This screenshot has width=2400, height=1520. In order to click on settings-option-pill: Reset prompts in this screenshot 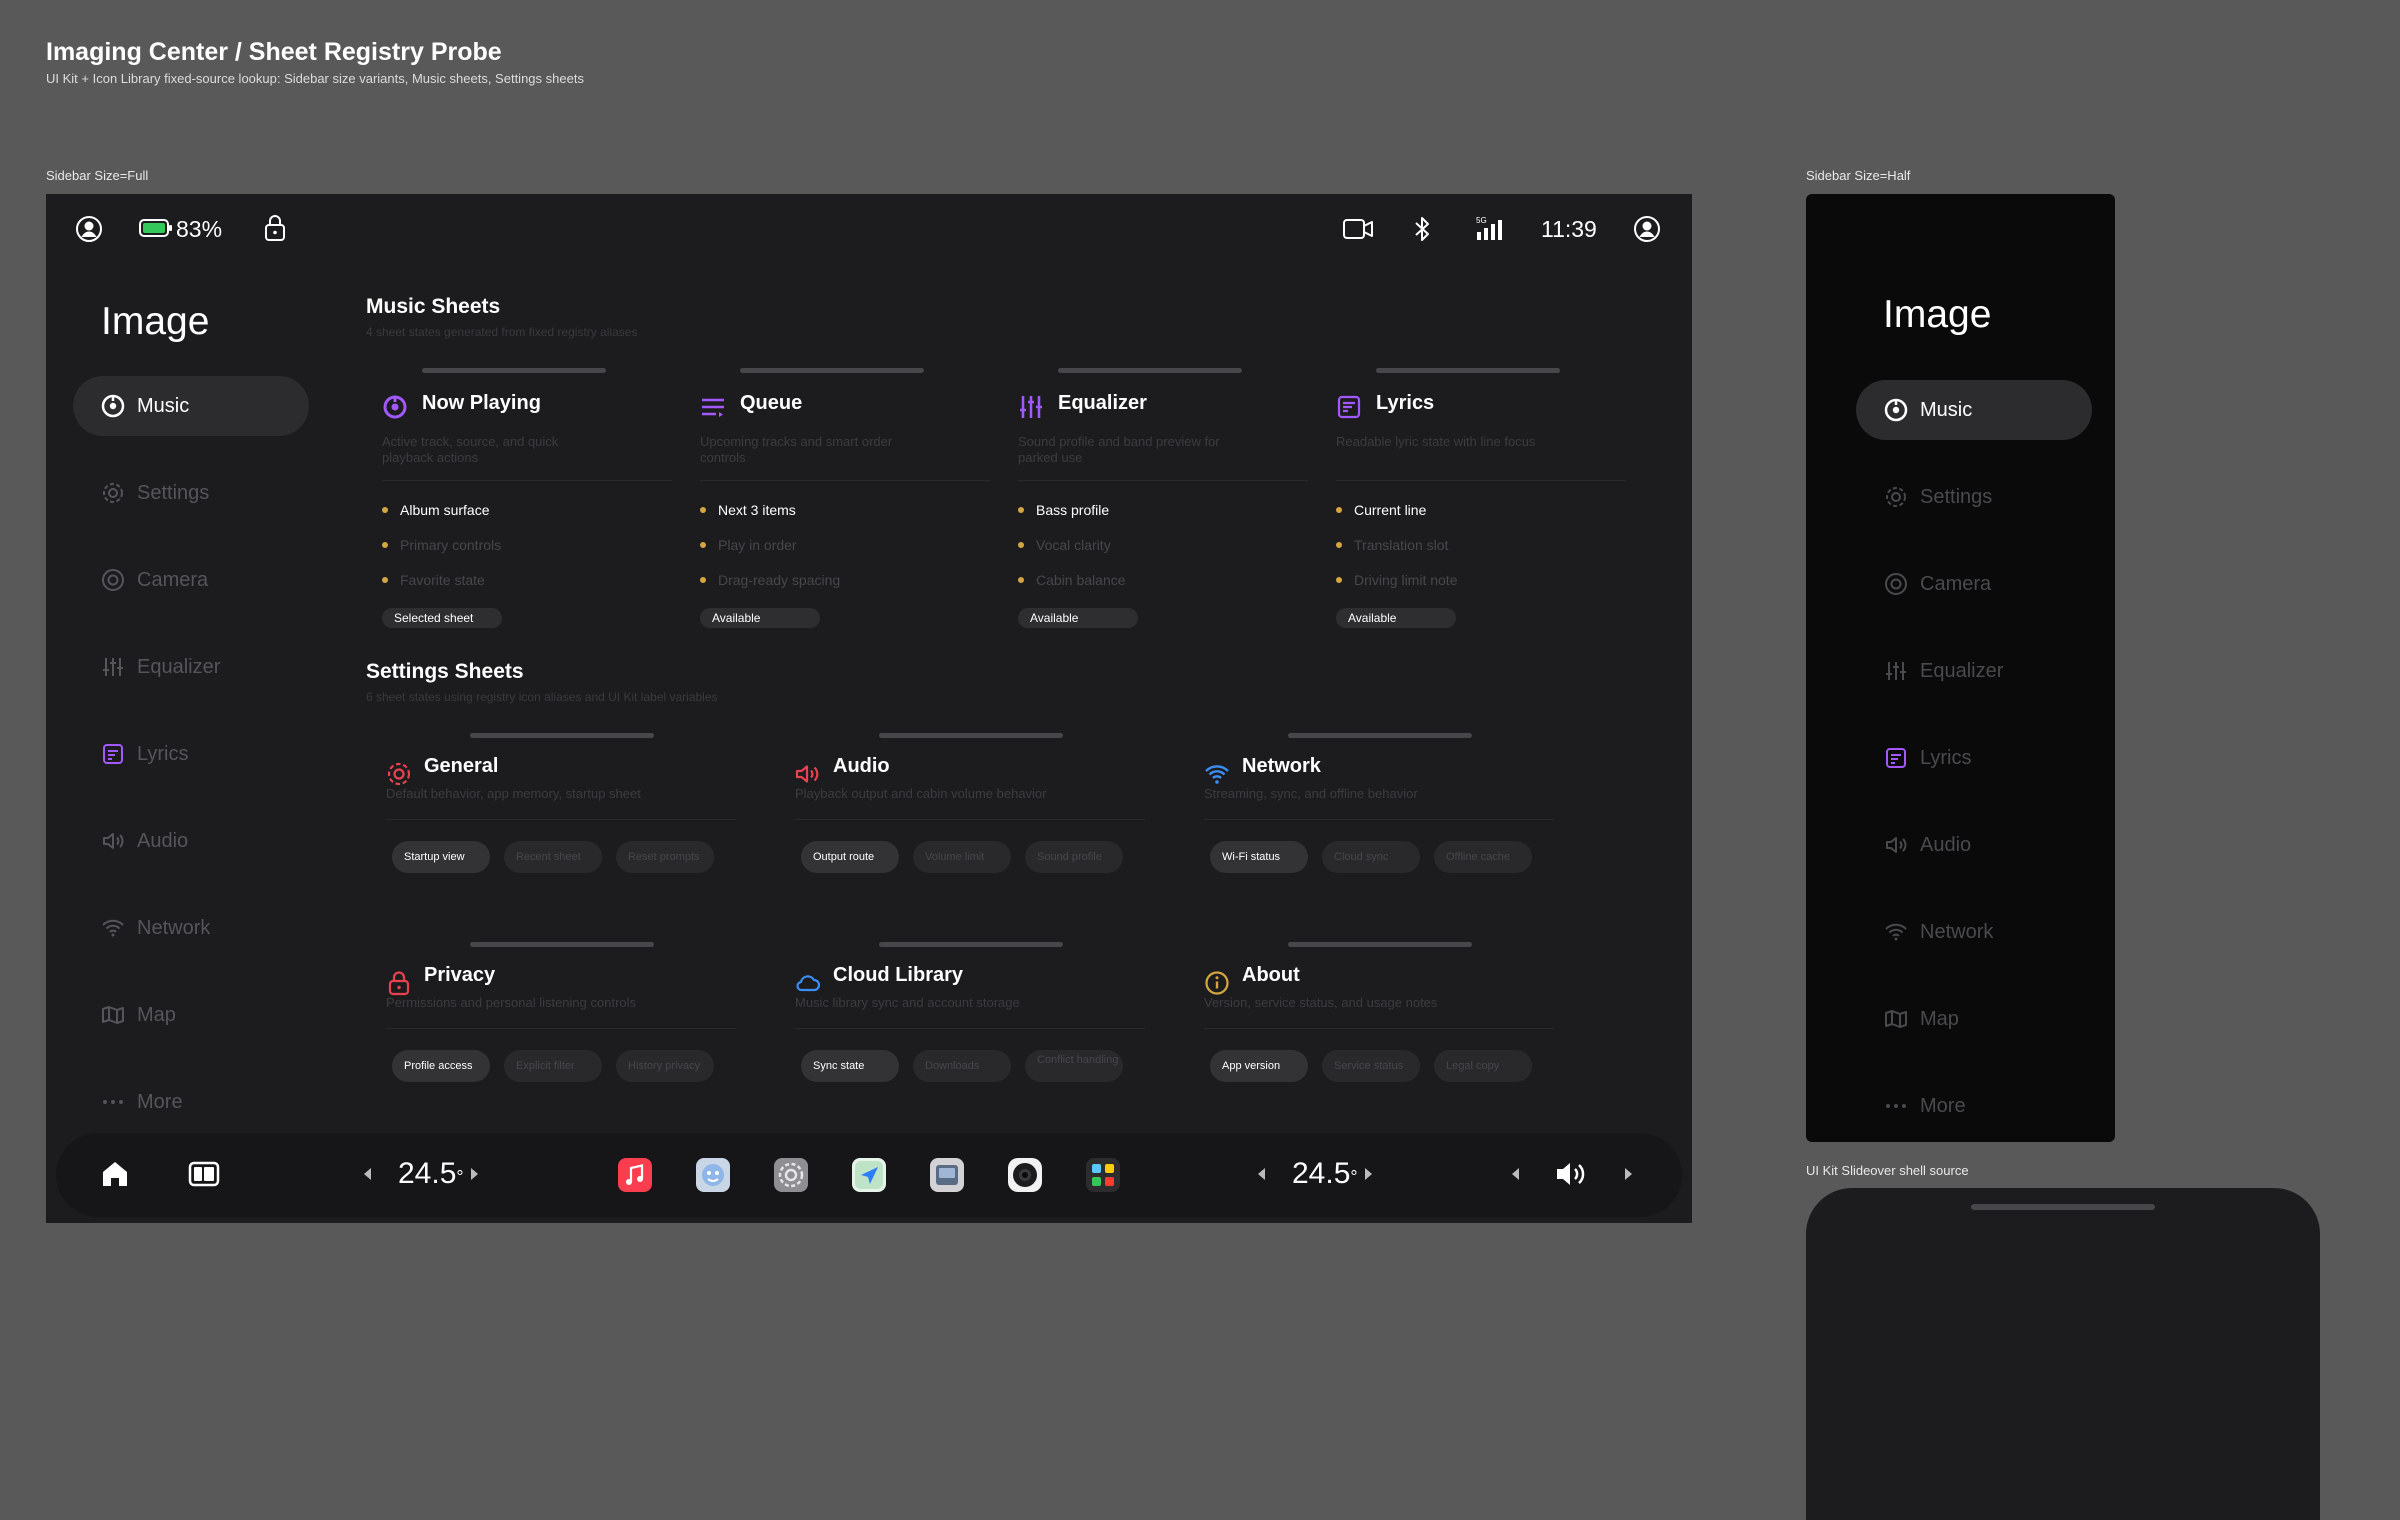, I will do `click(665, 857)`.